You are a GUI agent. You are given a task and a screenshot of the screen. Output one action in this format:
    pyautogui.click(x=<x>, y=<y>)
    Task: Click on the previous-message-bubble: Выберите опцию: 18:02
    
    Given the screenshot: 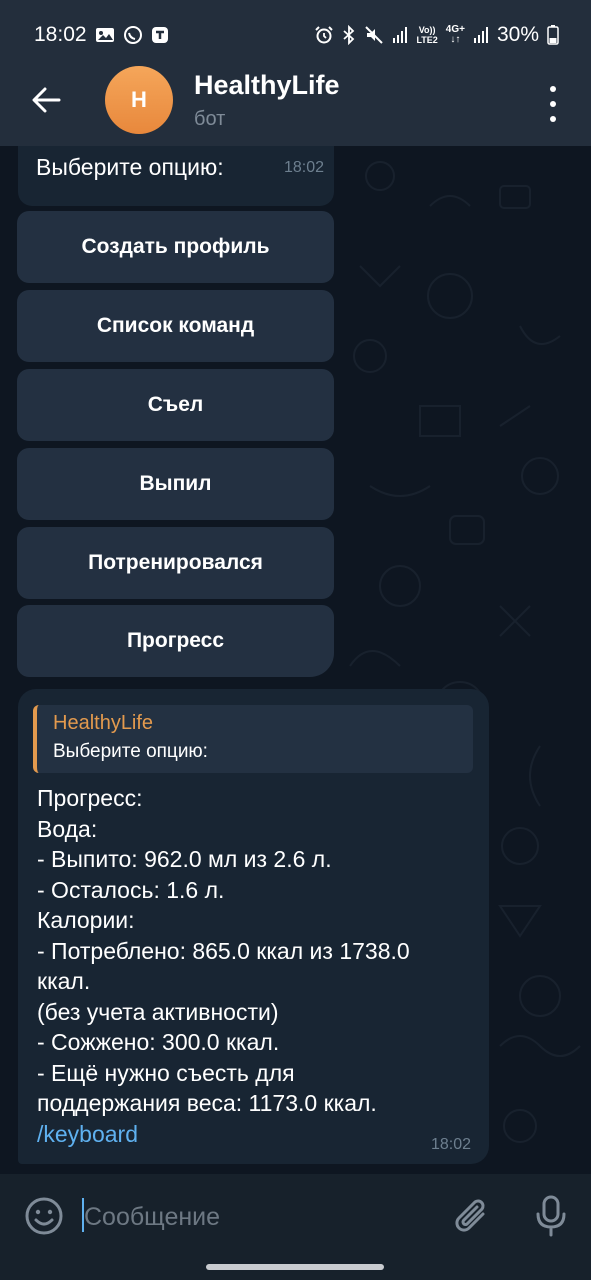 What is the action you would take?
    pyautogui.click(x=176, y=176)
    